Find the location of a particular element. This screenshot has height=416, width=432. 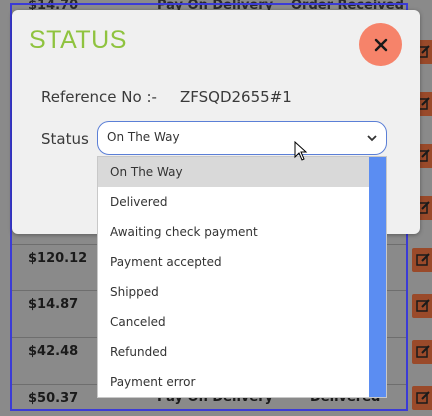

dropdown-option: Canceled is located at coordinates (234, 322).